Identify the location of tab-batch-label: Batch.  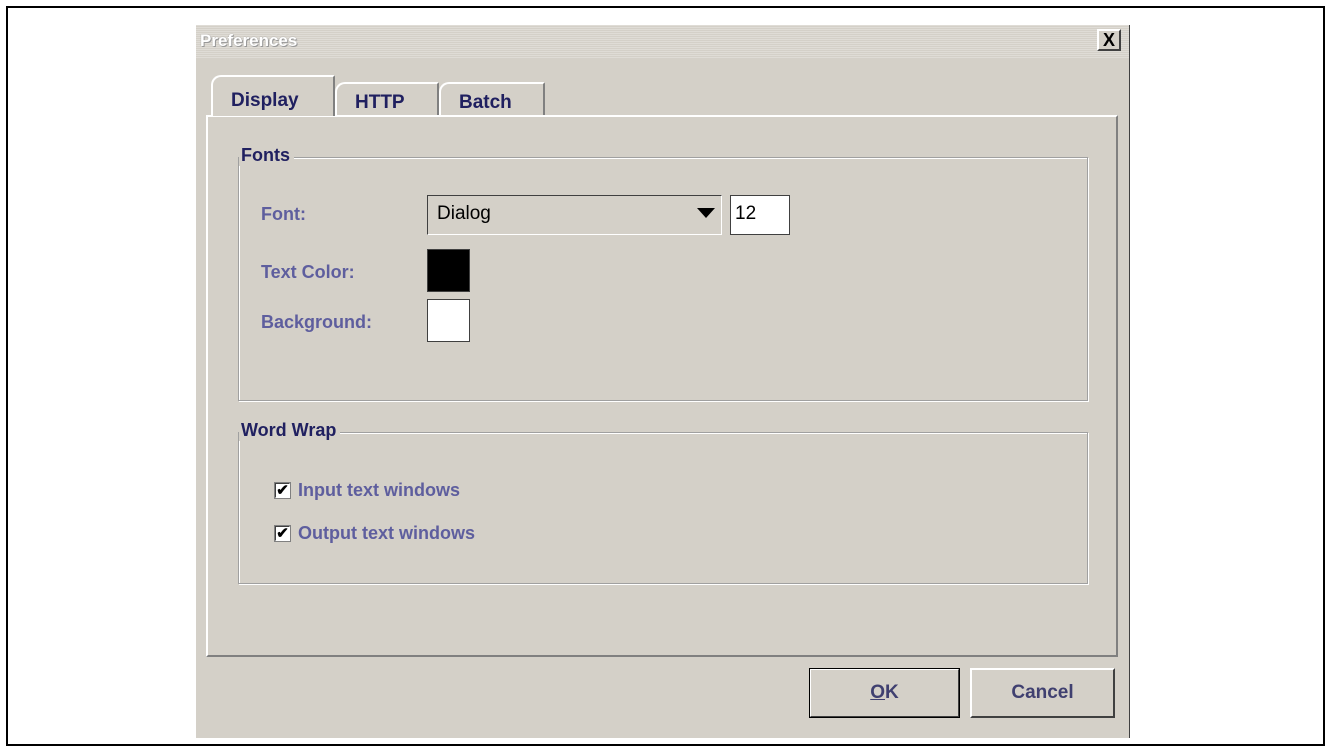
(485, 102).